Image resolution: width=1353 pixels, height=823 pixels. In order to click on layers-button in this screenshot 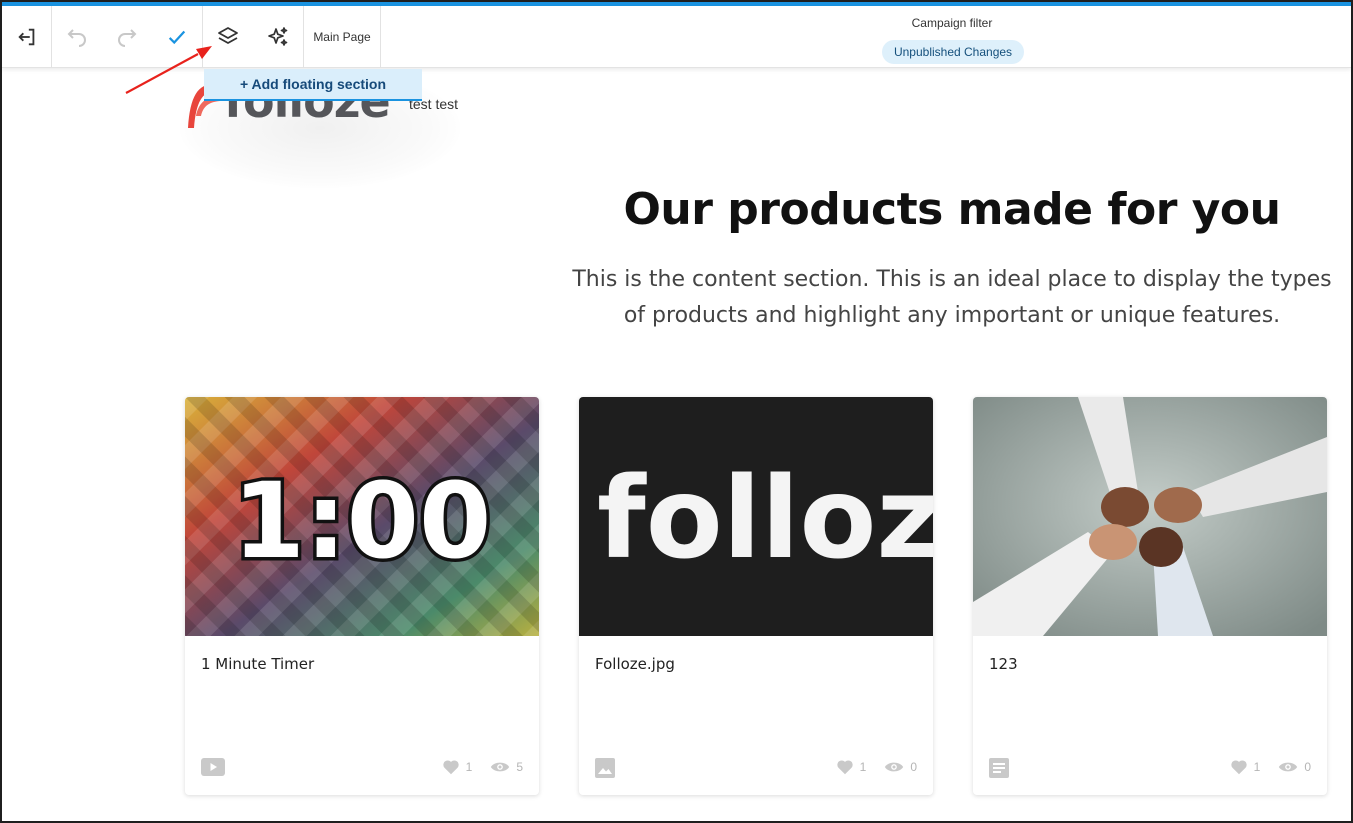, I will do `click(228, 37)`.